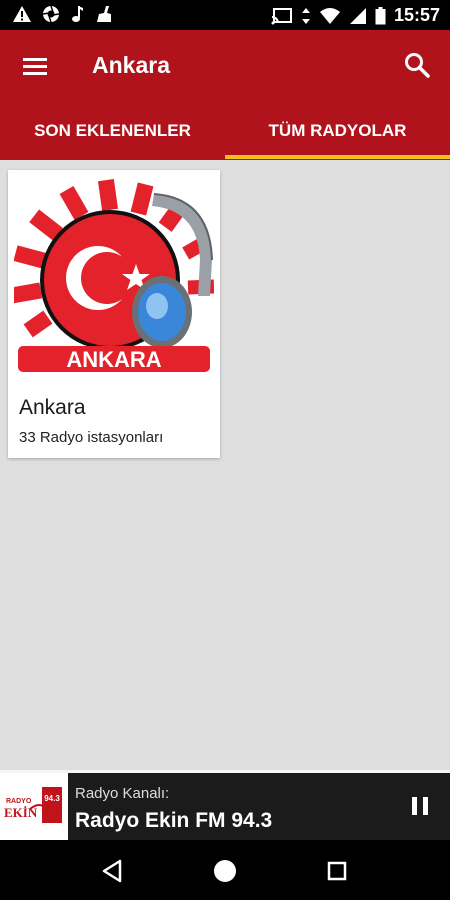 Image resolution: width=450 pixels, height=900 pixels. What do you see at coordinates (91, 437) in the screenshot?
I see `card-subtitle: 33 Radyo istasyonları` at bounding box center [91, 437].